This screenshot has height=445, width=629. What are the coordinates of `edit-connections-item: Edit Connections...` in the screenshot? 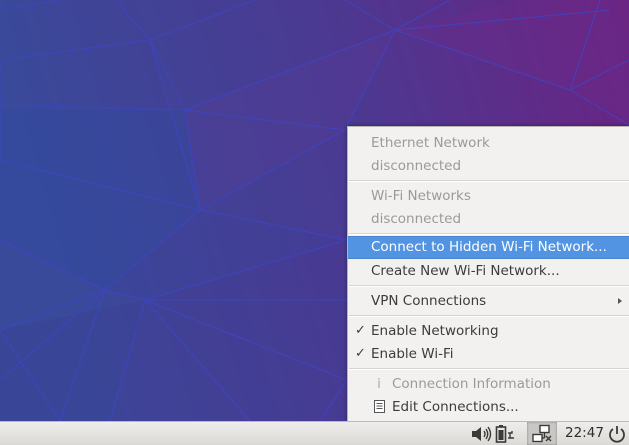 It's located at (488, 407).